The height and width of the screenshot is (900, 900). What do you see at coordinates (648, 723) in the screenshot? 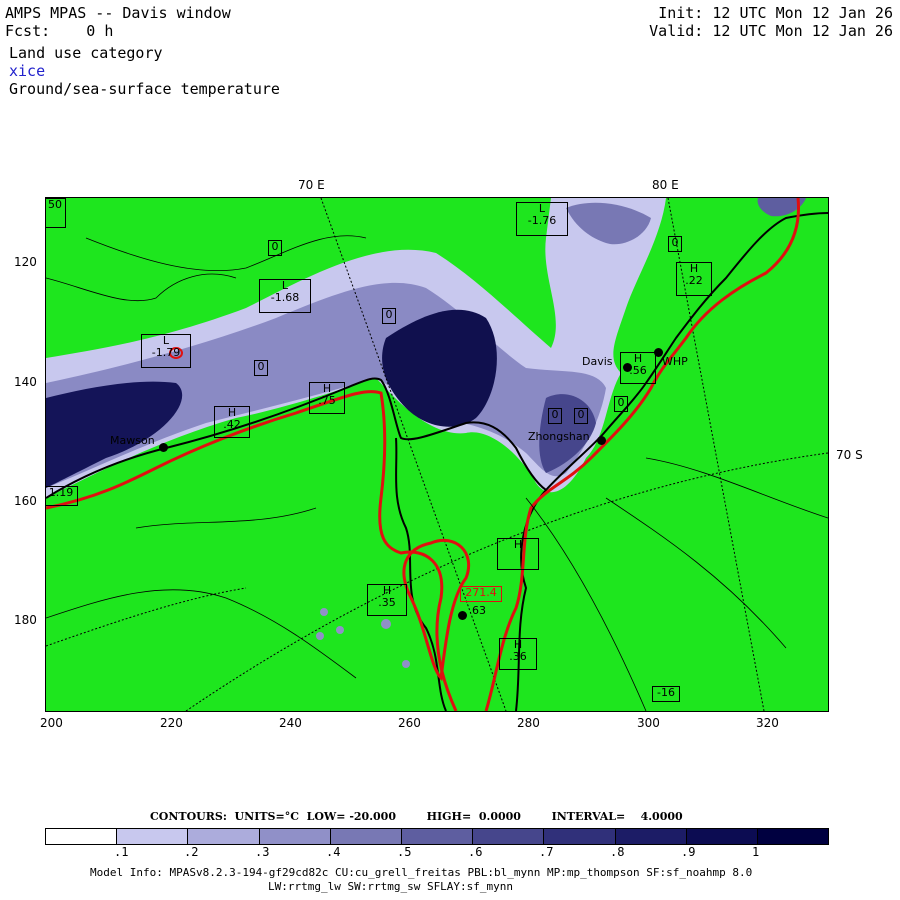
I see `x-tick-300: 300` at bounding box center [648, 723].